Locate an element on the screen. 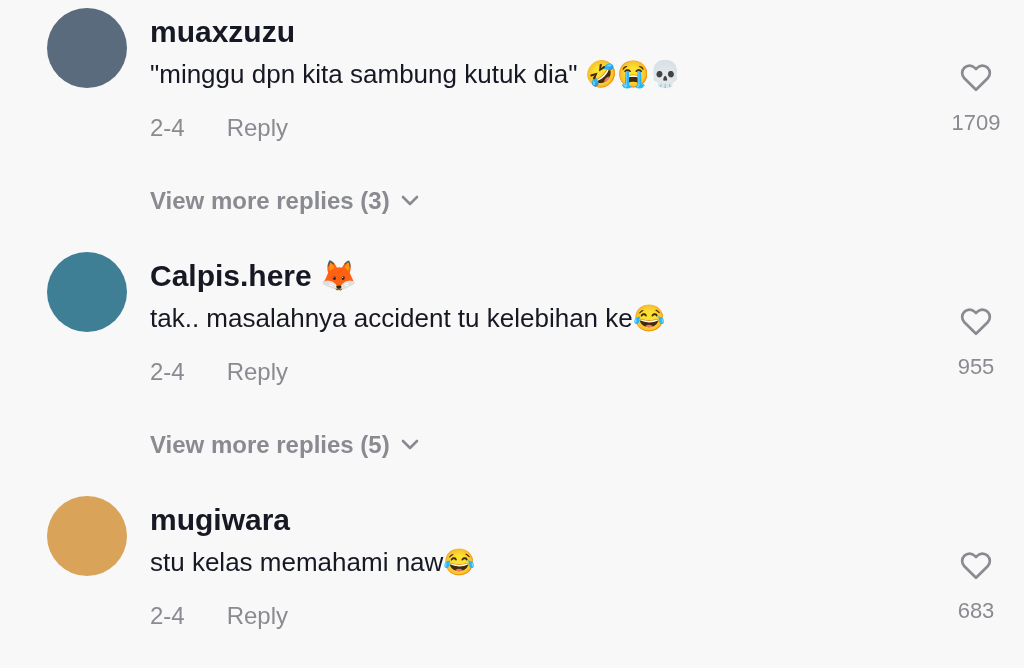 Image resolution: width=1024 pixels, height=668 pixels. comment-text: tak.. masalahnya accident tu kelebihan ke😂 is located at coordinates (408, 318).